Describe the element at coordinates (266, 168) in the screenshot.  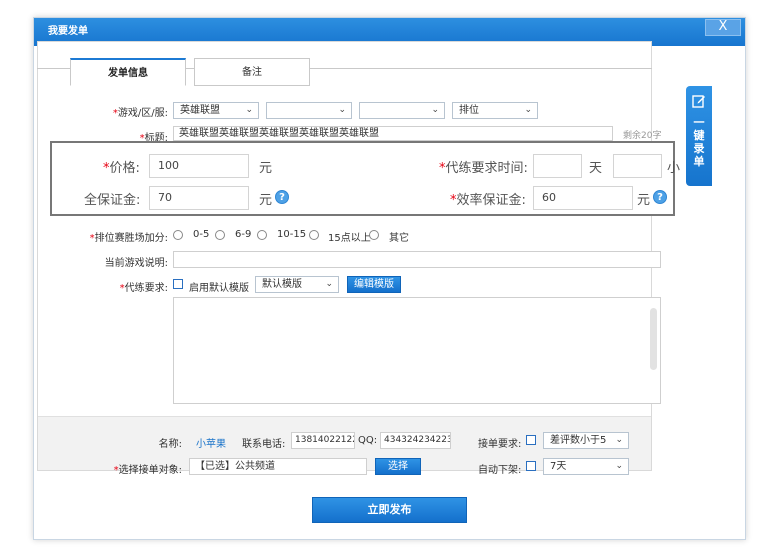
I see `price-unit: 元` at that location.